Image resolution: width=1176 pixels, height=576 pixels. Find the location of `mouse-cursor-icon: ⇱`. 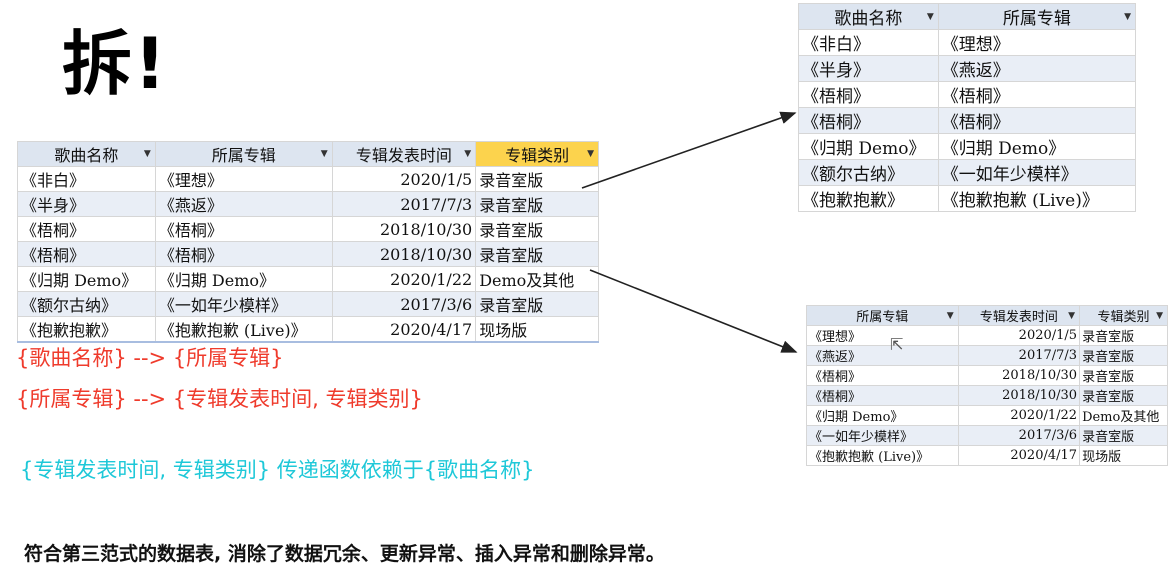

mouse-cursor-icon: ⇱ is located at coordinates (897, 344).